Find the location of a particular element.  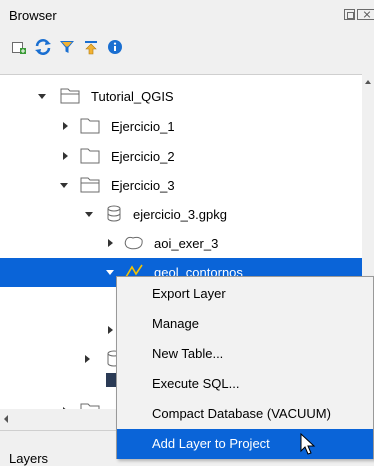

add-selected-layers-icon is located at coordinates (19, 48).